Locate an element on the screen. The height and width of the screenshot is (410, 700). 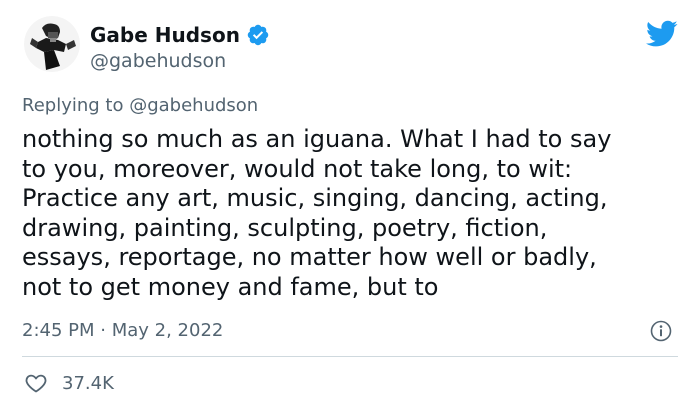
replying-to-prefix: Replying to is located at coordinates (76, 105).